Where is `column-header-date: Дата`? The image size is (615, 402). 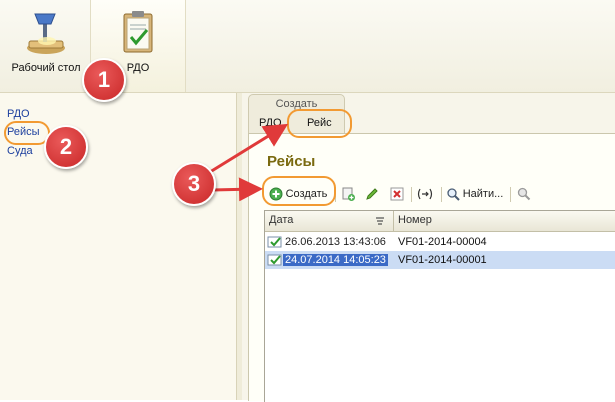 column-header-date: Дата is located at coordinates (281, 220).